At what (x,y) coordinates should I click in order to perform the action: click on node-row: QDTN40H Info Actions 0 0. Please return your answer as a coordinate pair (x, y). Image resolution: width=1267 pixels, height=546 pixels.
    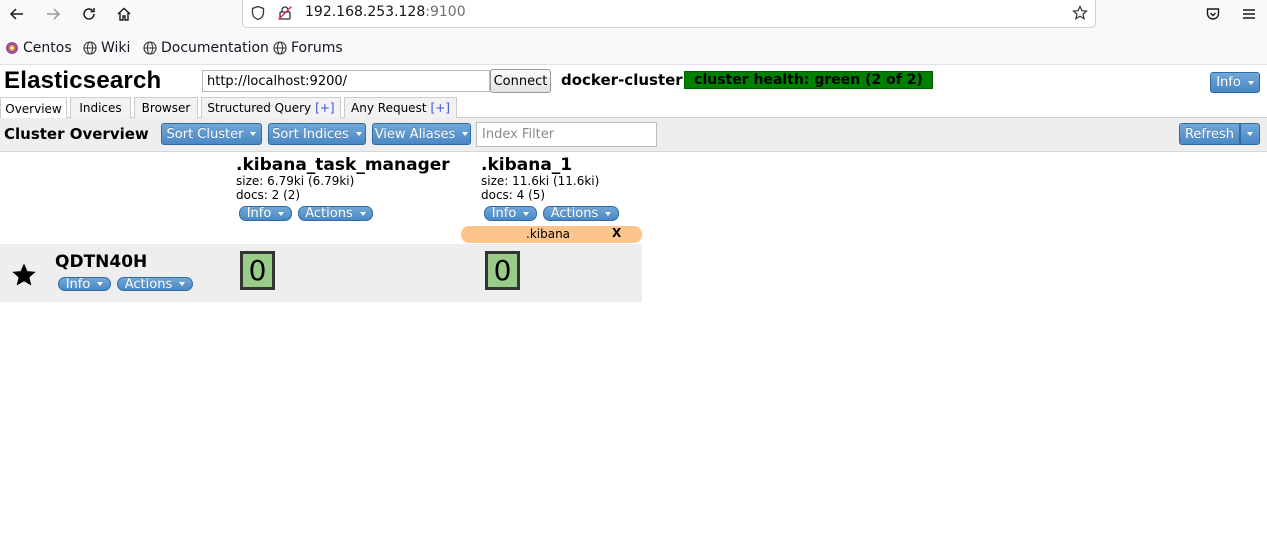
    Looking at the image, I should click on (321, 273).